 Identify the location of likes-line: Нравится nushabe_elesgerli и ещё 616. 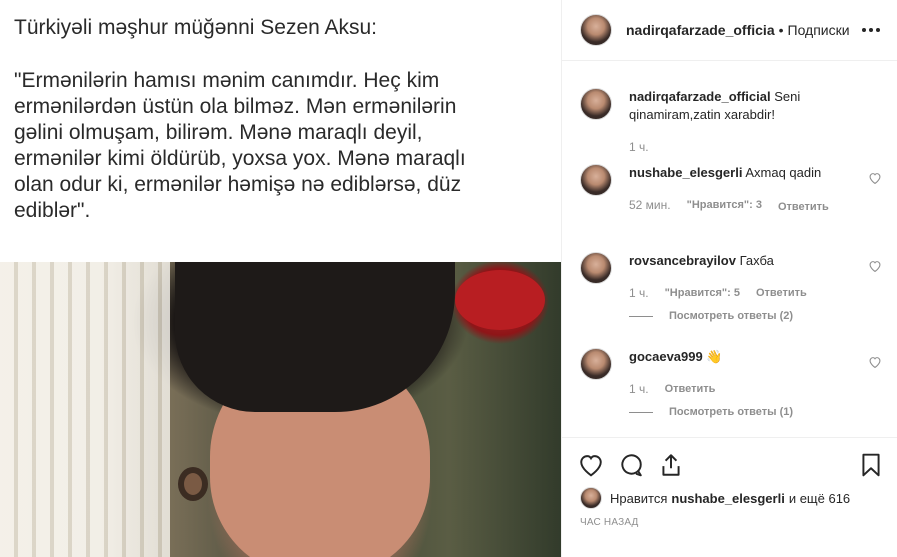
(715, 498).